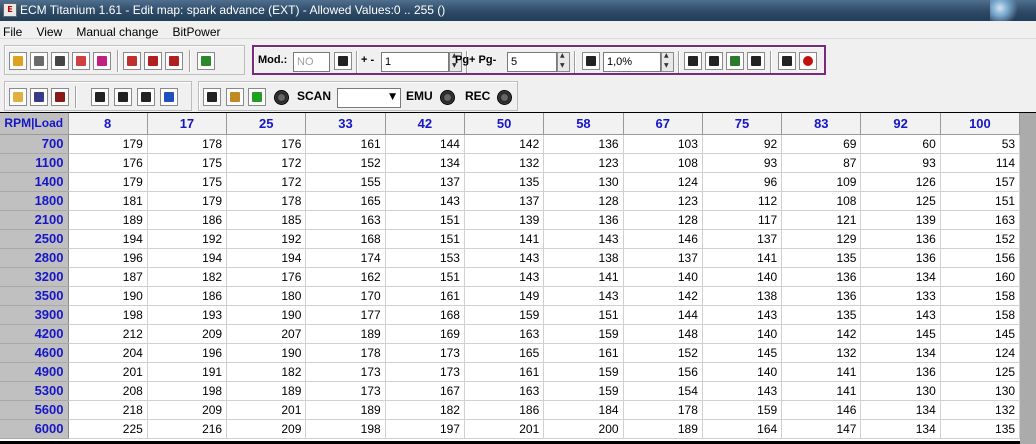 Image resolution: width=1036 pixels, height=444 pixels. Describe the element at coordinates (821, 239) in the screenshot. I see `map-cell: 129` at that location.